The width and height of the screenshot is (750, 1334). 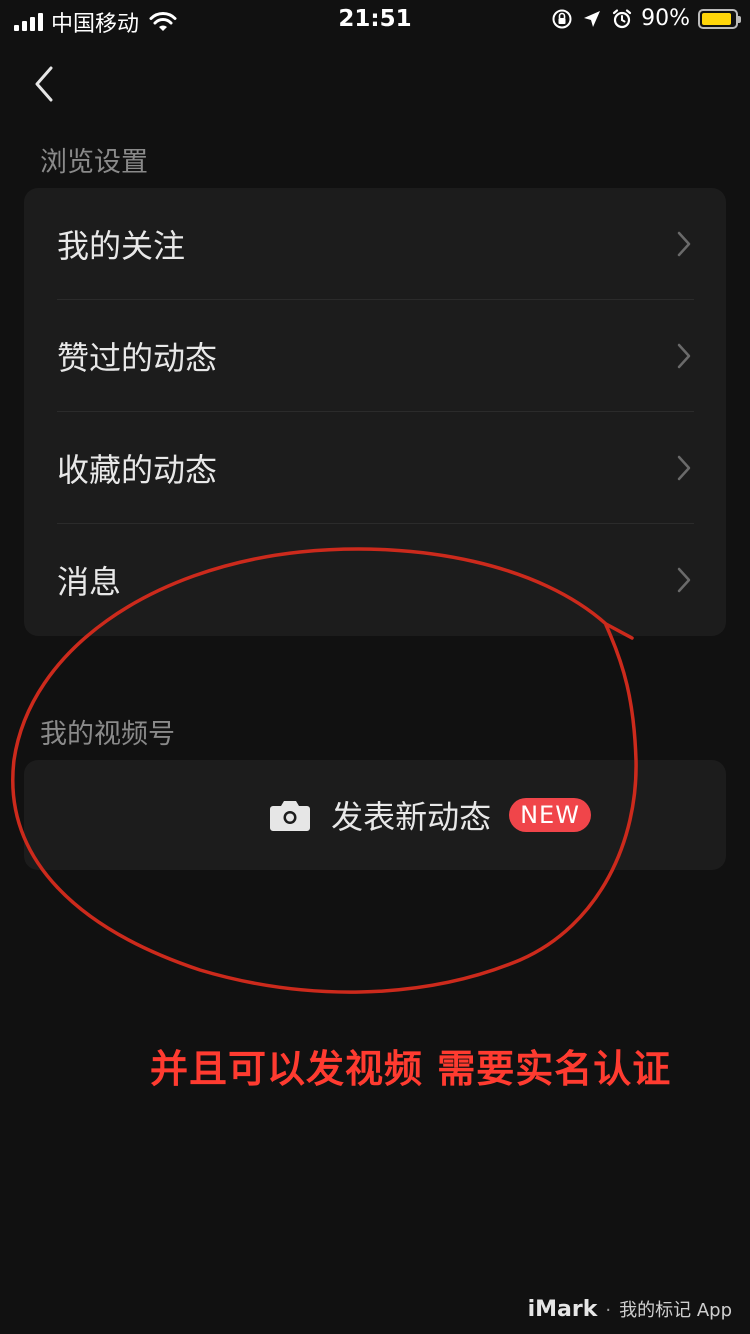 I want to click on battery-fill, so click(x=716, y=18).